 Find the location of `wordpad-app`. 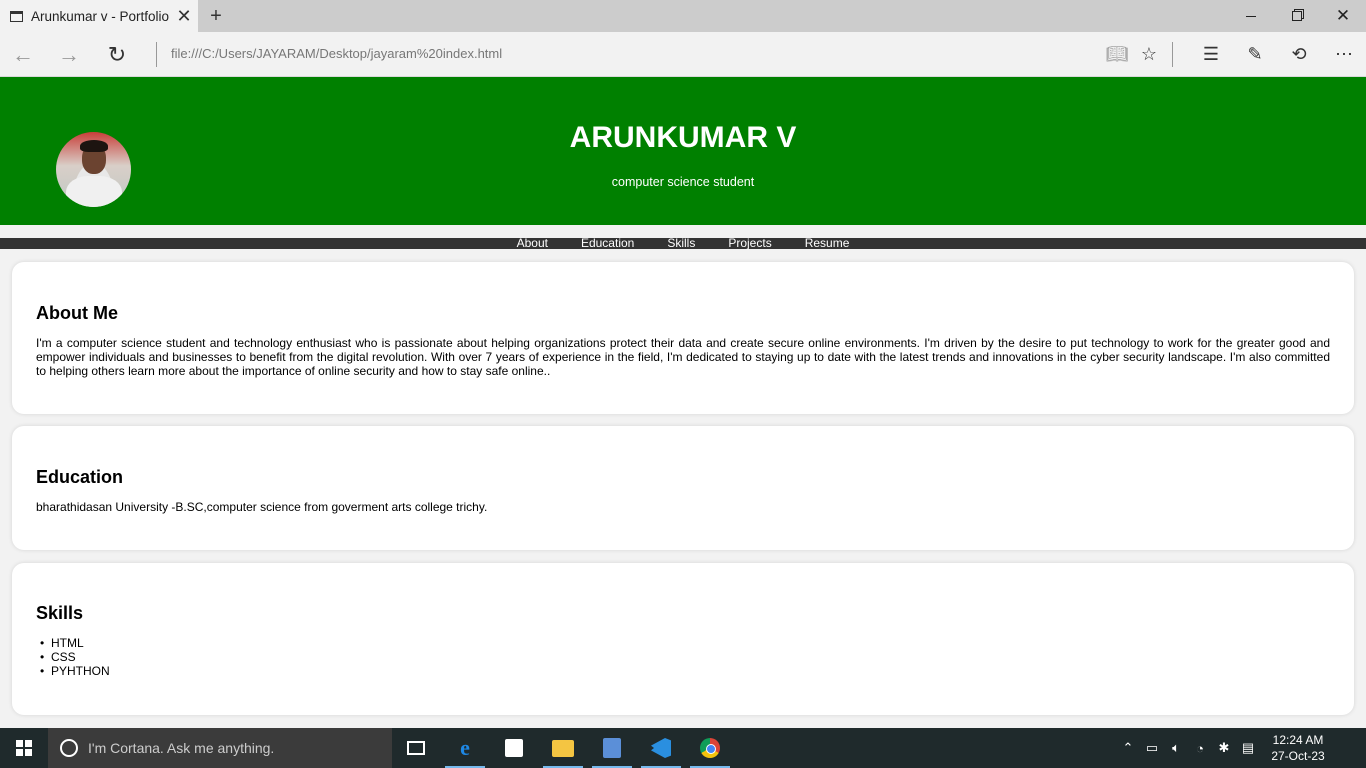

wordpad-app is located at coordinates (612, 748).